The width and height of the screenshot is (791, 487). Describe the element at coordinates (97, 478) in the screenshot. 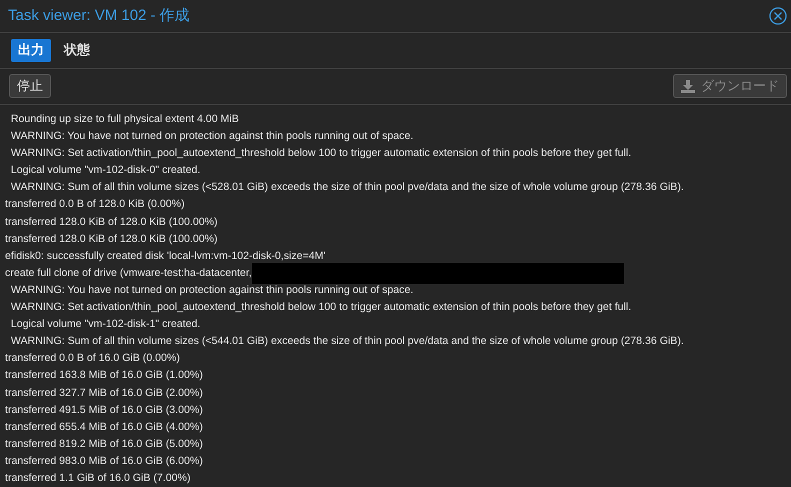

I see `log-line: transferred 1.1 GiB of 16.0 GiB (7.00%)` at that location.